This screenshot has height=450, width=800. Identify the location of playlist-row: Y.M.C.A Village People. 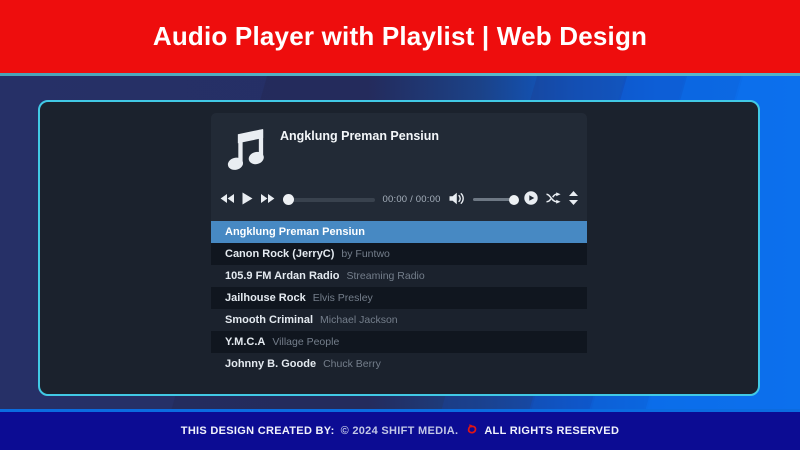
(399, 342).